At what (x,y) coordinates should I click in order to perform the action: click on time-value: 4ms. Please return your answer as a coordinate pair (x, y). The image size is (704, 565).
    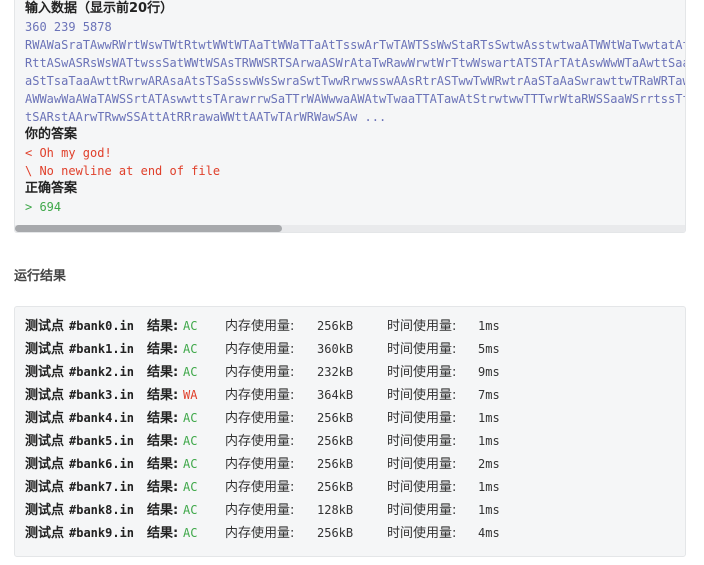
    Looking at the image, I should click on (489, 533).